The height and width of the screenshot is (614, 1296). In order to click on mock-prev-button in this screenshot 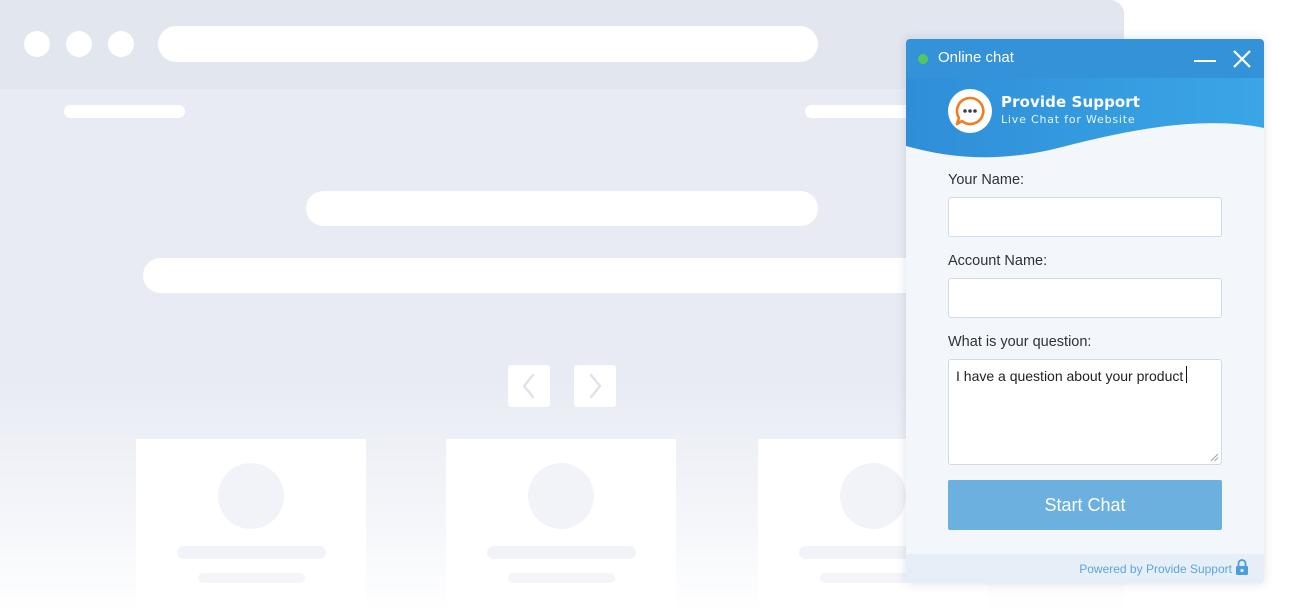, I will do `click(529, 386)`.